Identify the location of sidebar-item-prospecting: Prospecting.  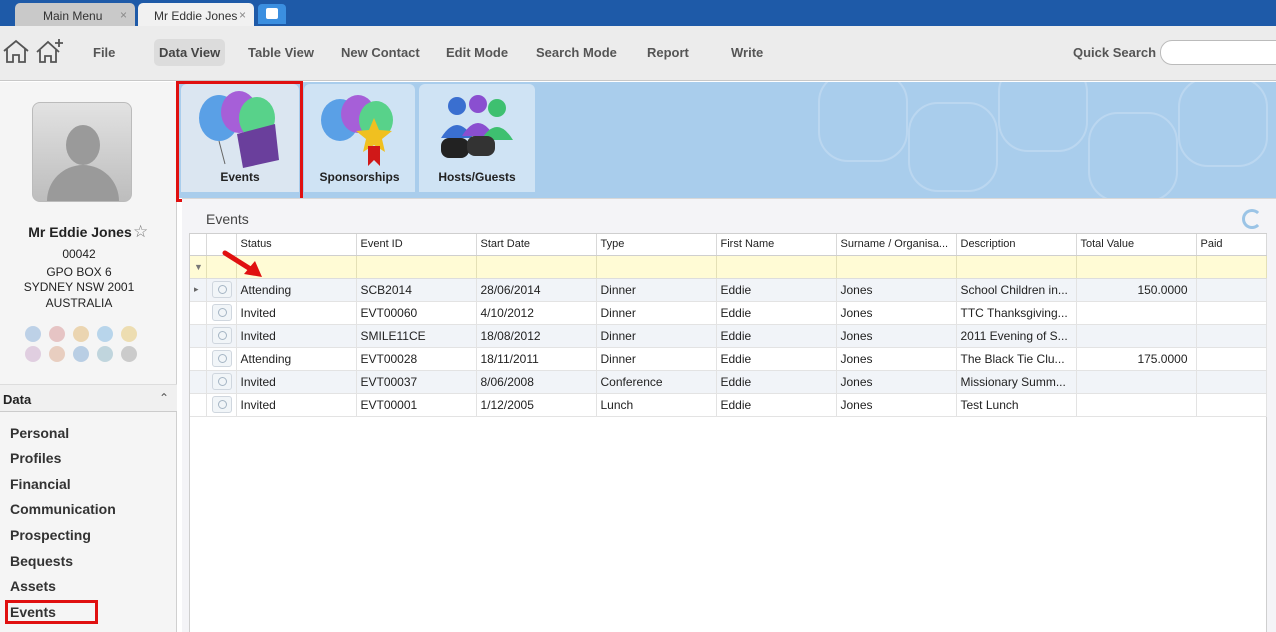
(50, 535).